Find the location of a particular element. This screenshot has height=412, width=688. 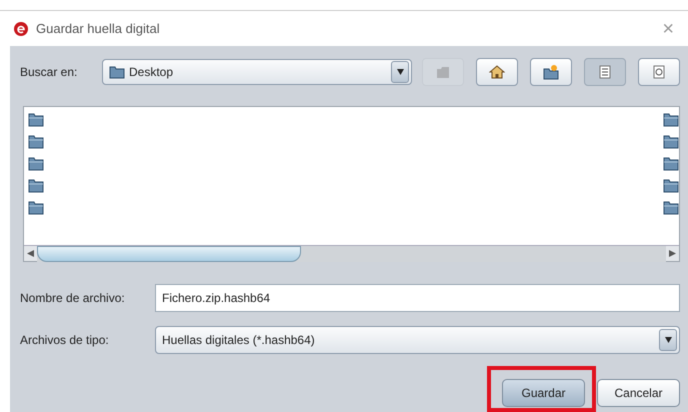

details-view-icon is located at coordinates (659, 72).